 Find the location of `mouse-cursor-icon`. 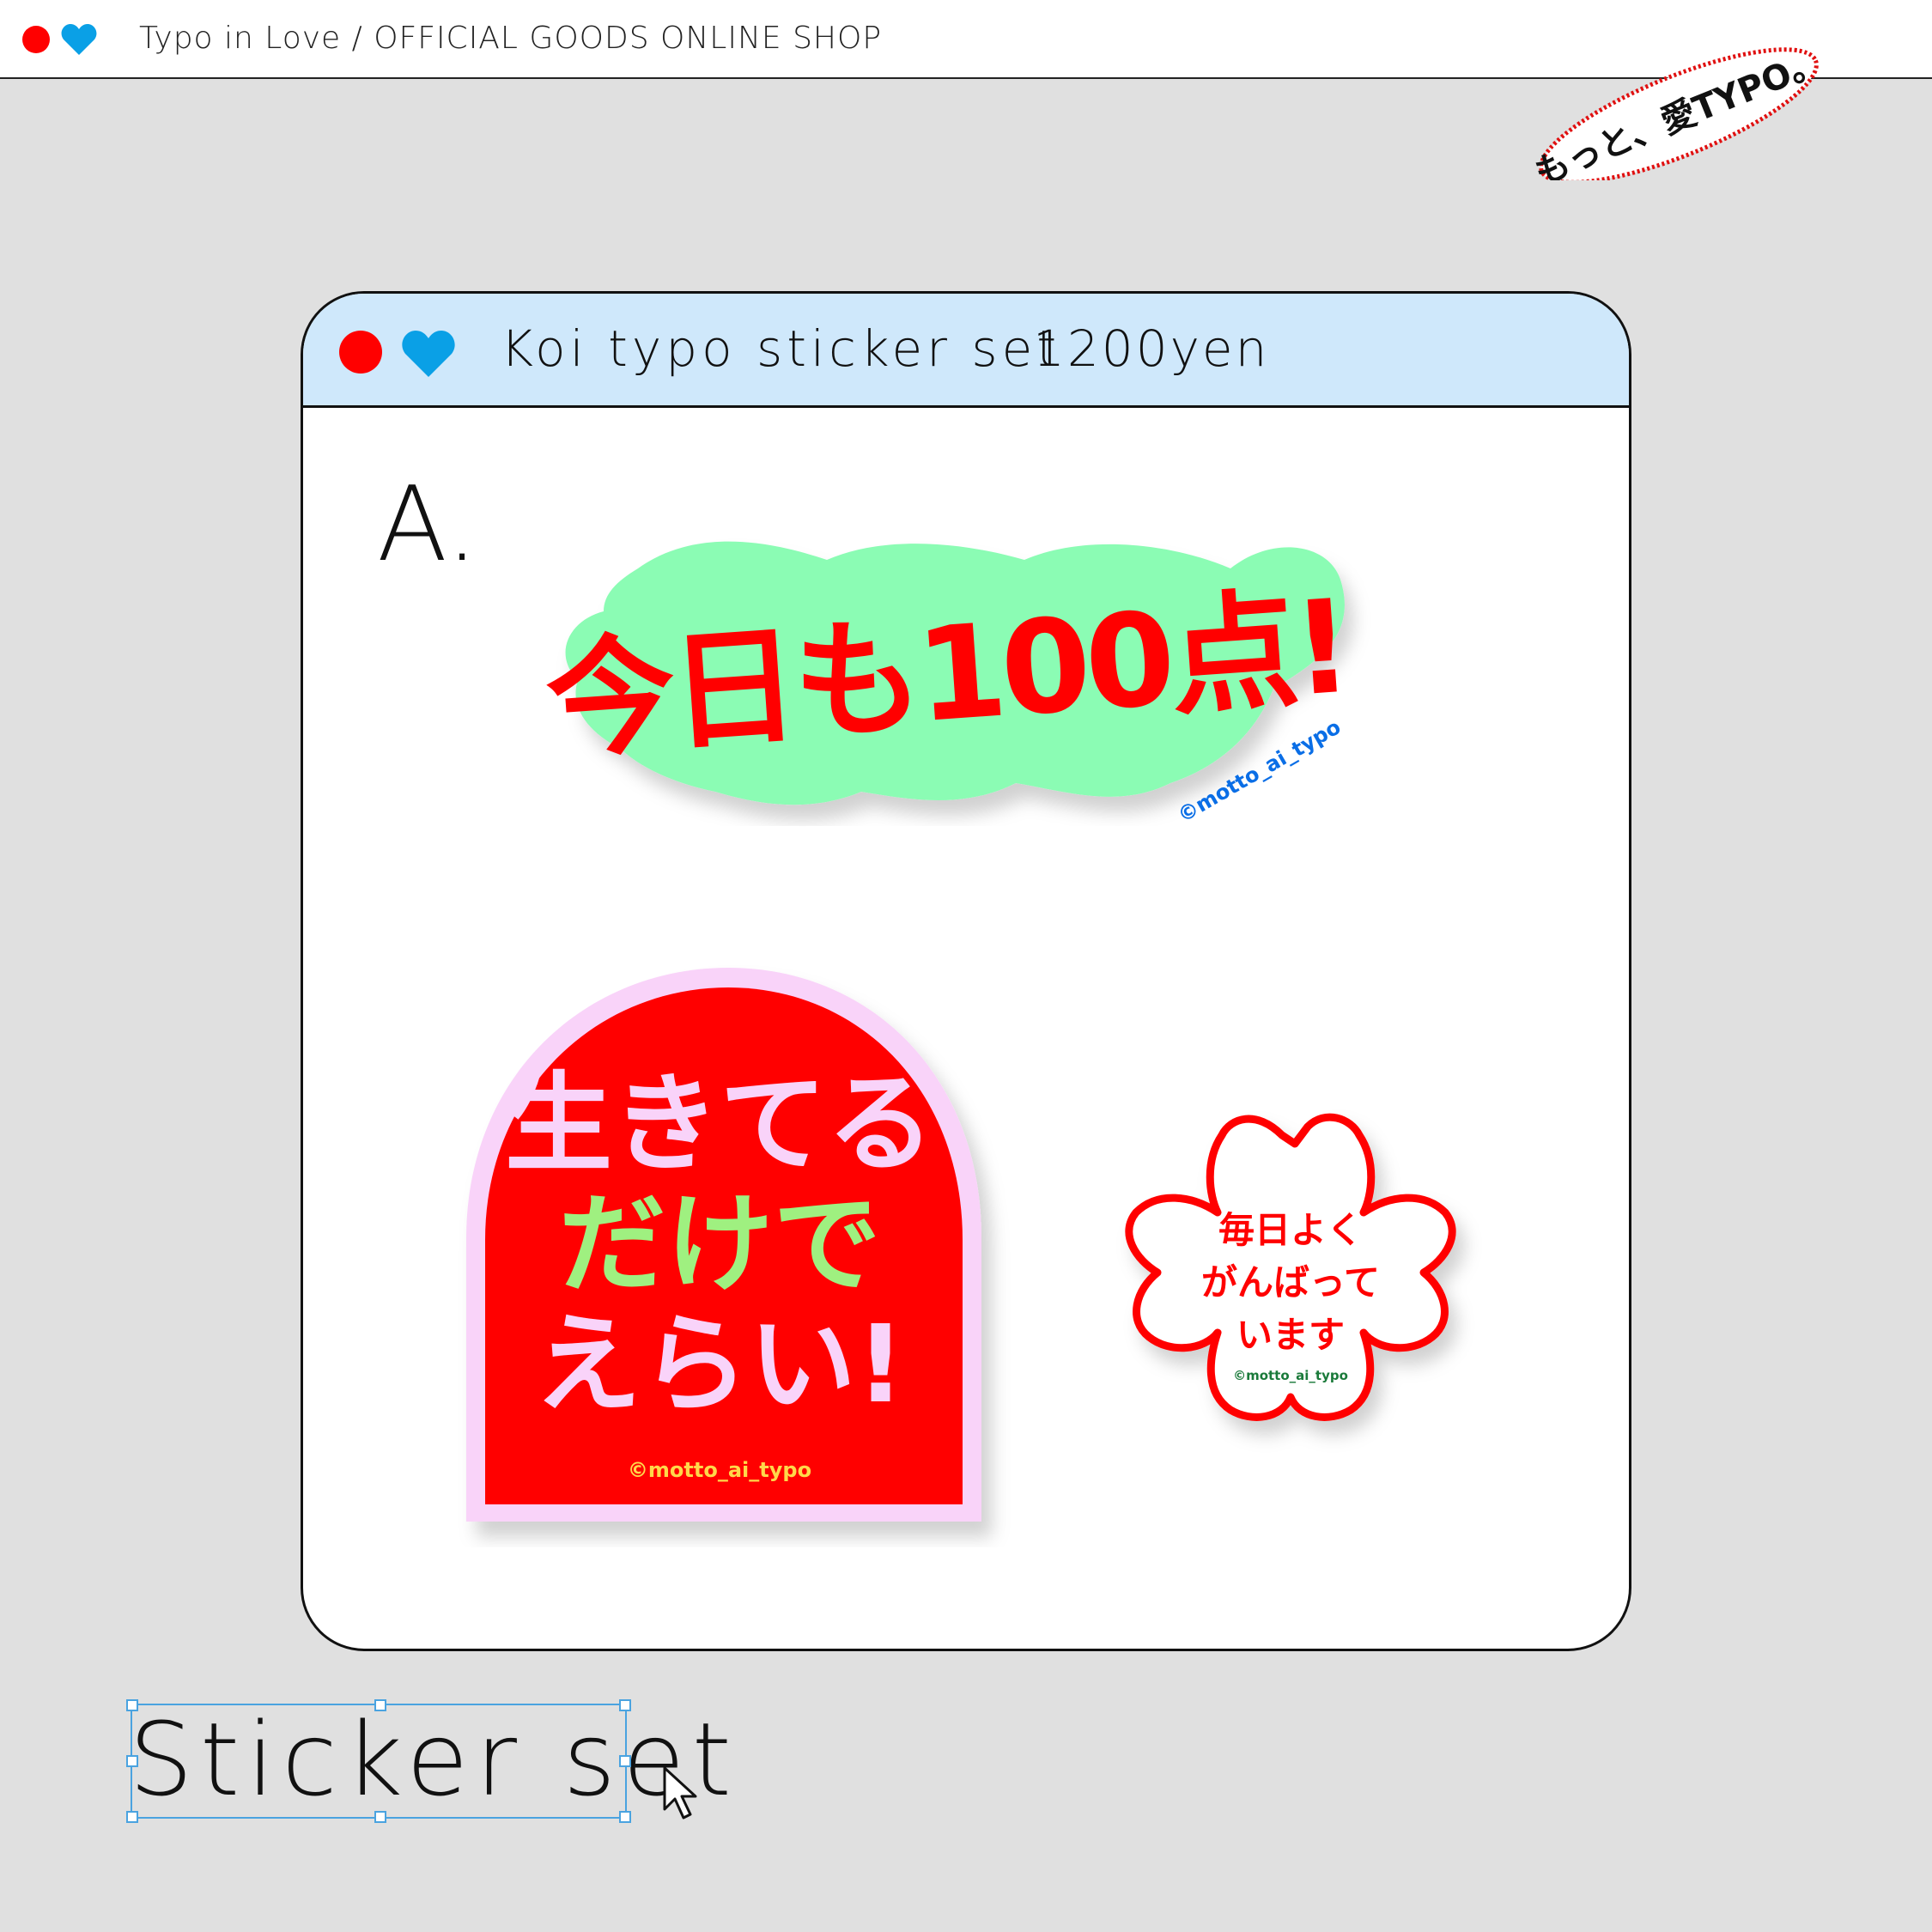

mouse-cursor-icon is located at coordinates (680, 1793).